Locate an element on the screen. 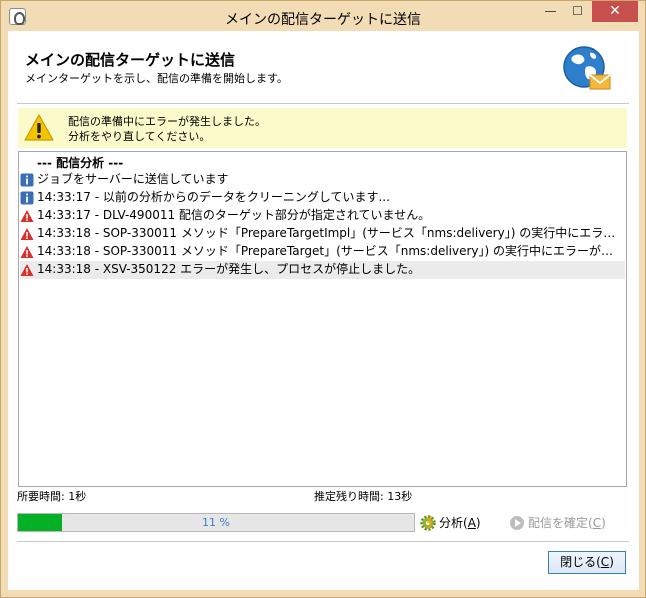 This screenshot has width=646, height=598. header-title: メインの配信ターゲットに送信 is located at coordinates (130, 60).